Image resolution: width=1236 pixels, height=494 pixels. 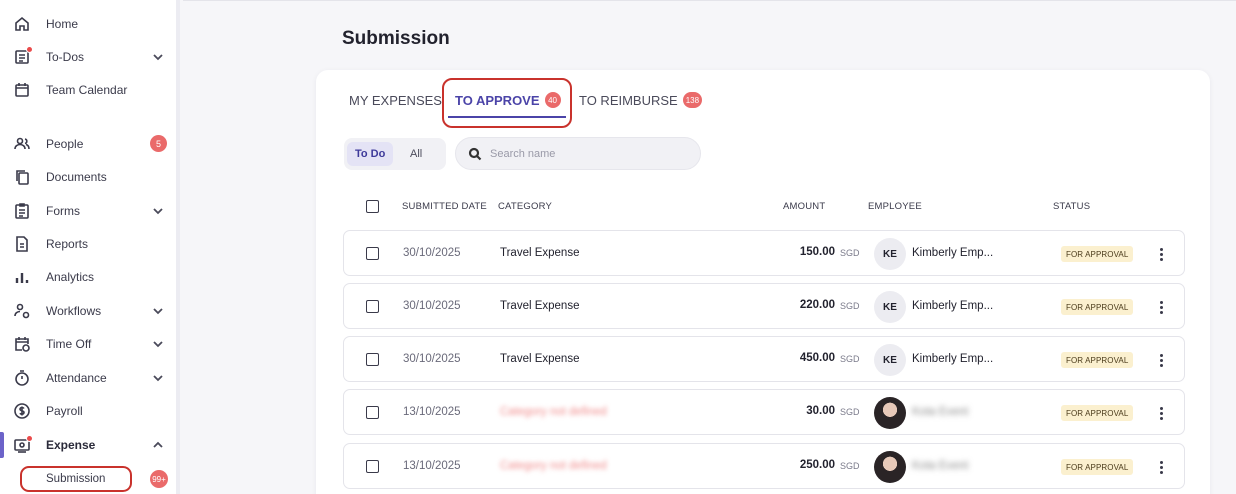 I want to click on sidebar-item-label: To-Dos, so click(x=65, y=57).